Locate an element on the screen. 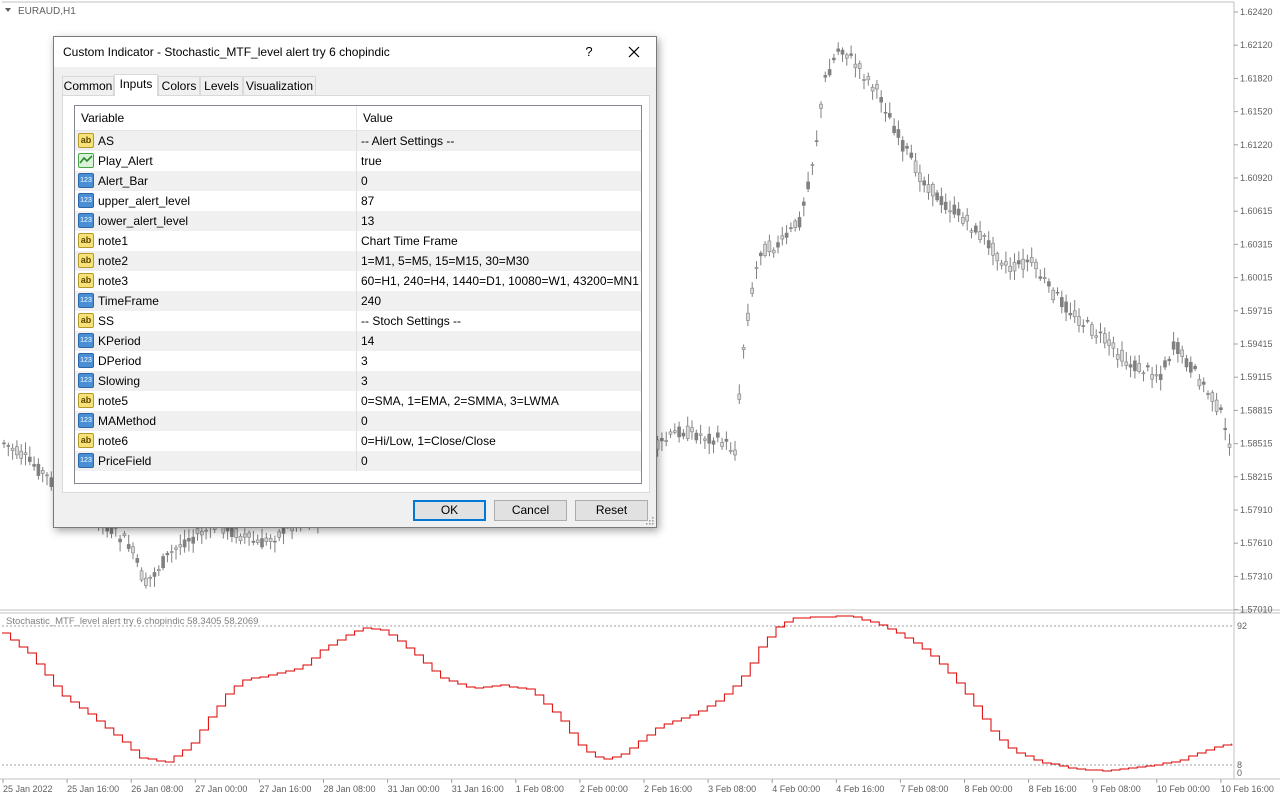 This screenshot has height=800, width=1280. tab-colors: Colors is located at coordinates (179, 85).